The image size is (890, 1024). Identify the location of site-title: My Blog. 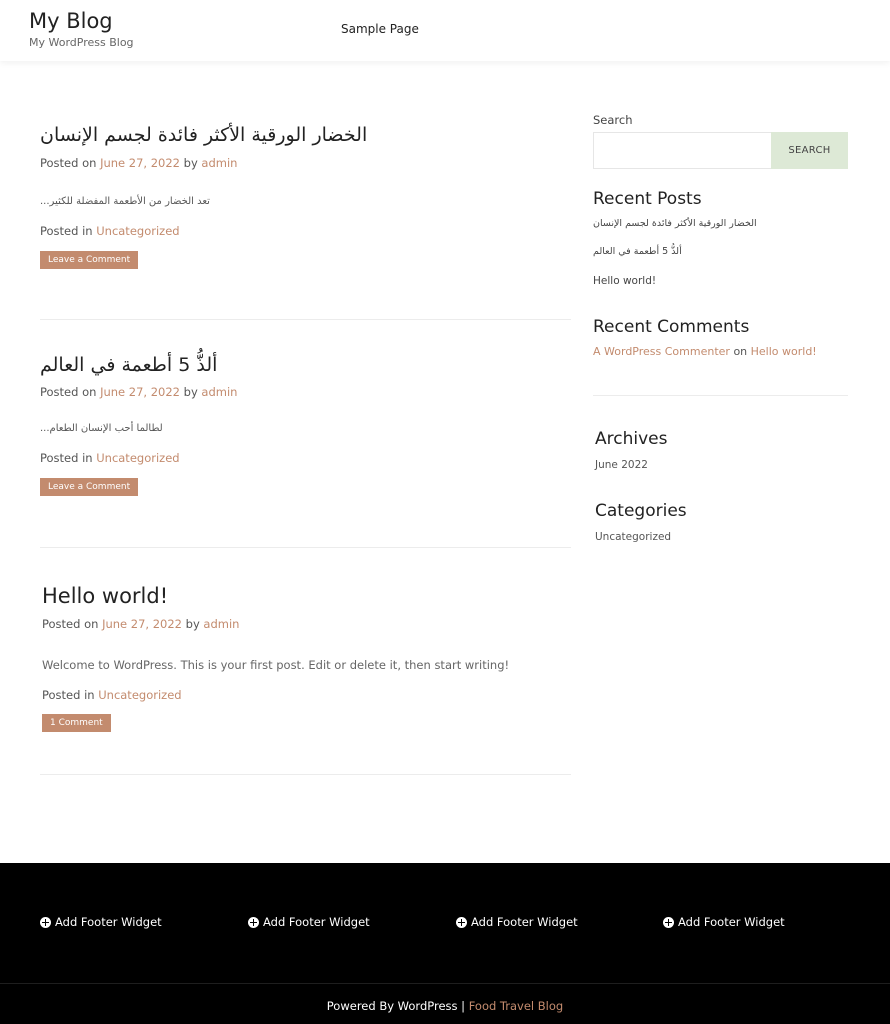
(71, 21).